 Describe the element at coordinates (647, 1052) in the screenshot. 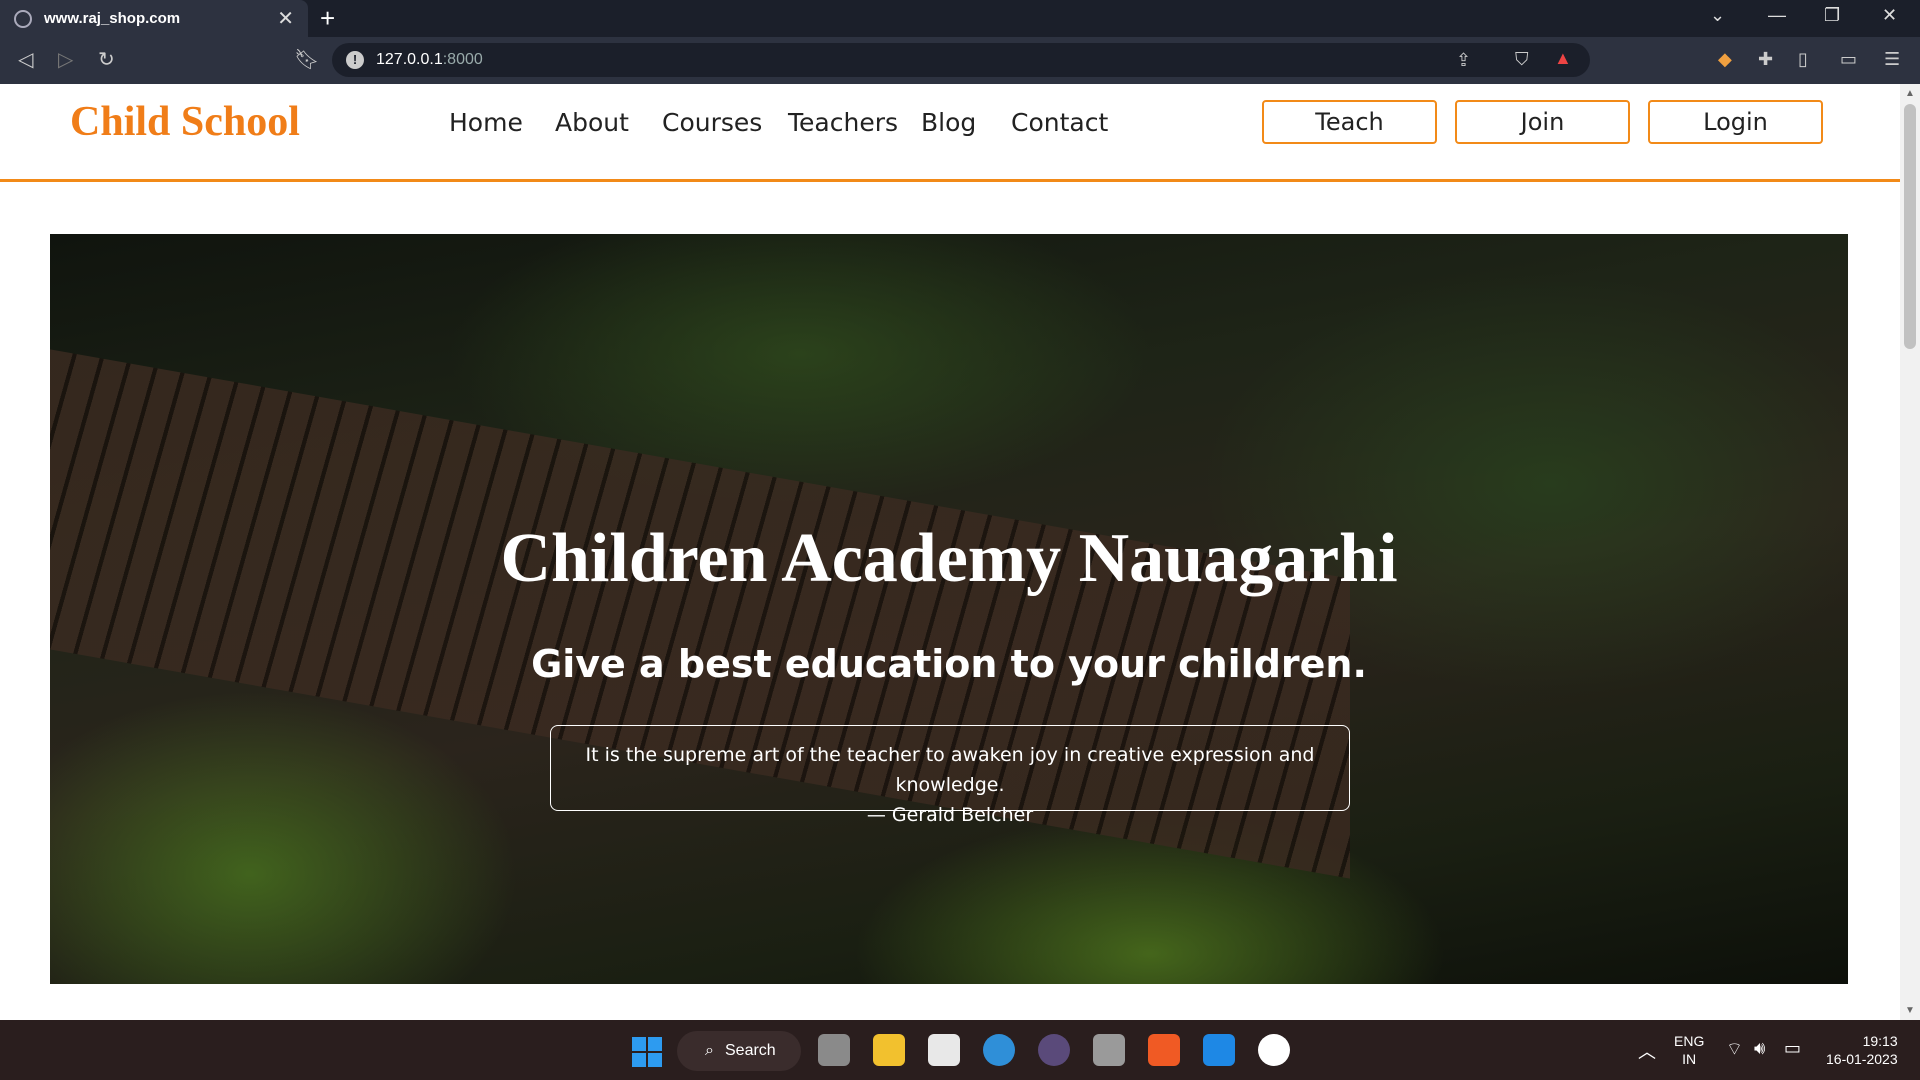

I see `start-menu-icon` at that location.